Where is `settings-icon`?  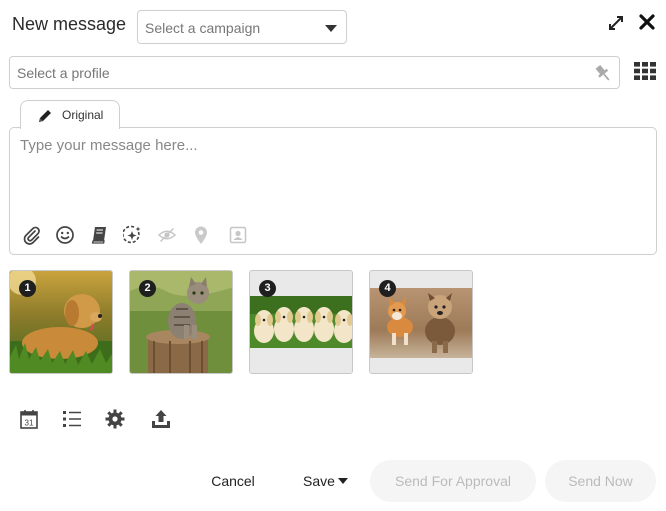 settings-icon is located at coordinates (115, 419).